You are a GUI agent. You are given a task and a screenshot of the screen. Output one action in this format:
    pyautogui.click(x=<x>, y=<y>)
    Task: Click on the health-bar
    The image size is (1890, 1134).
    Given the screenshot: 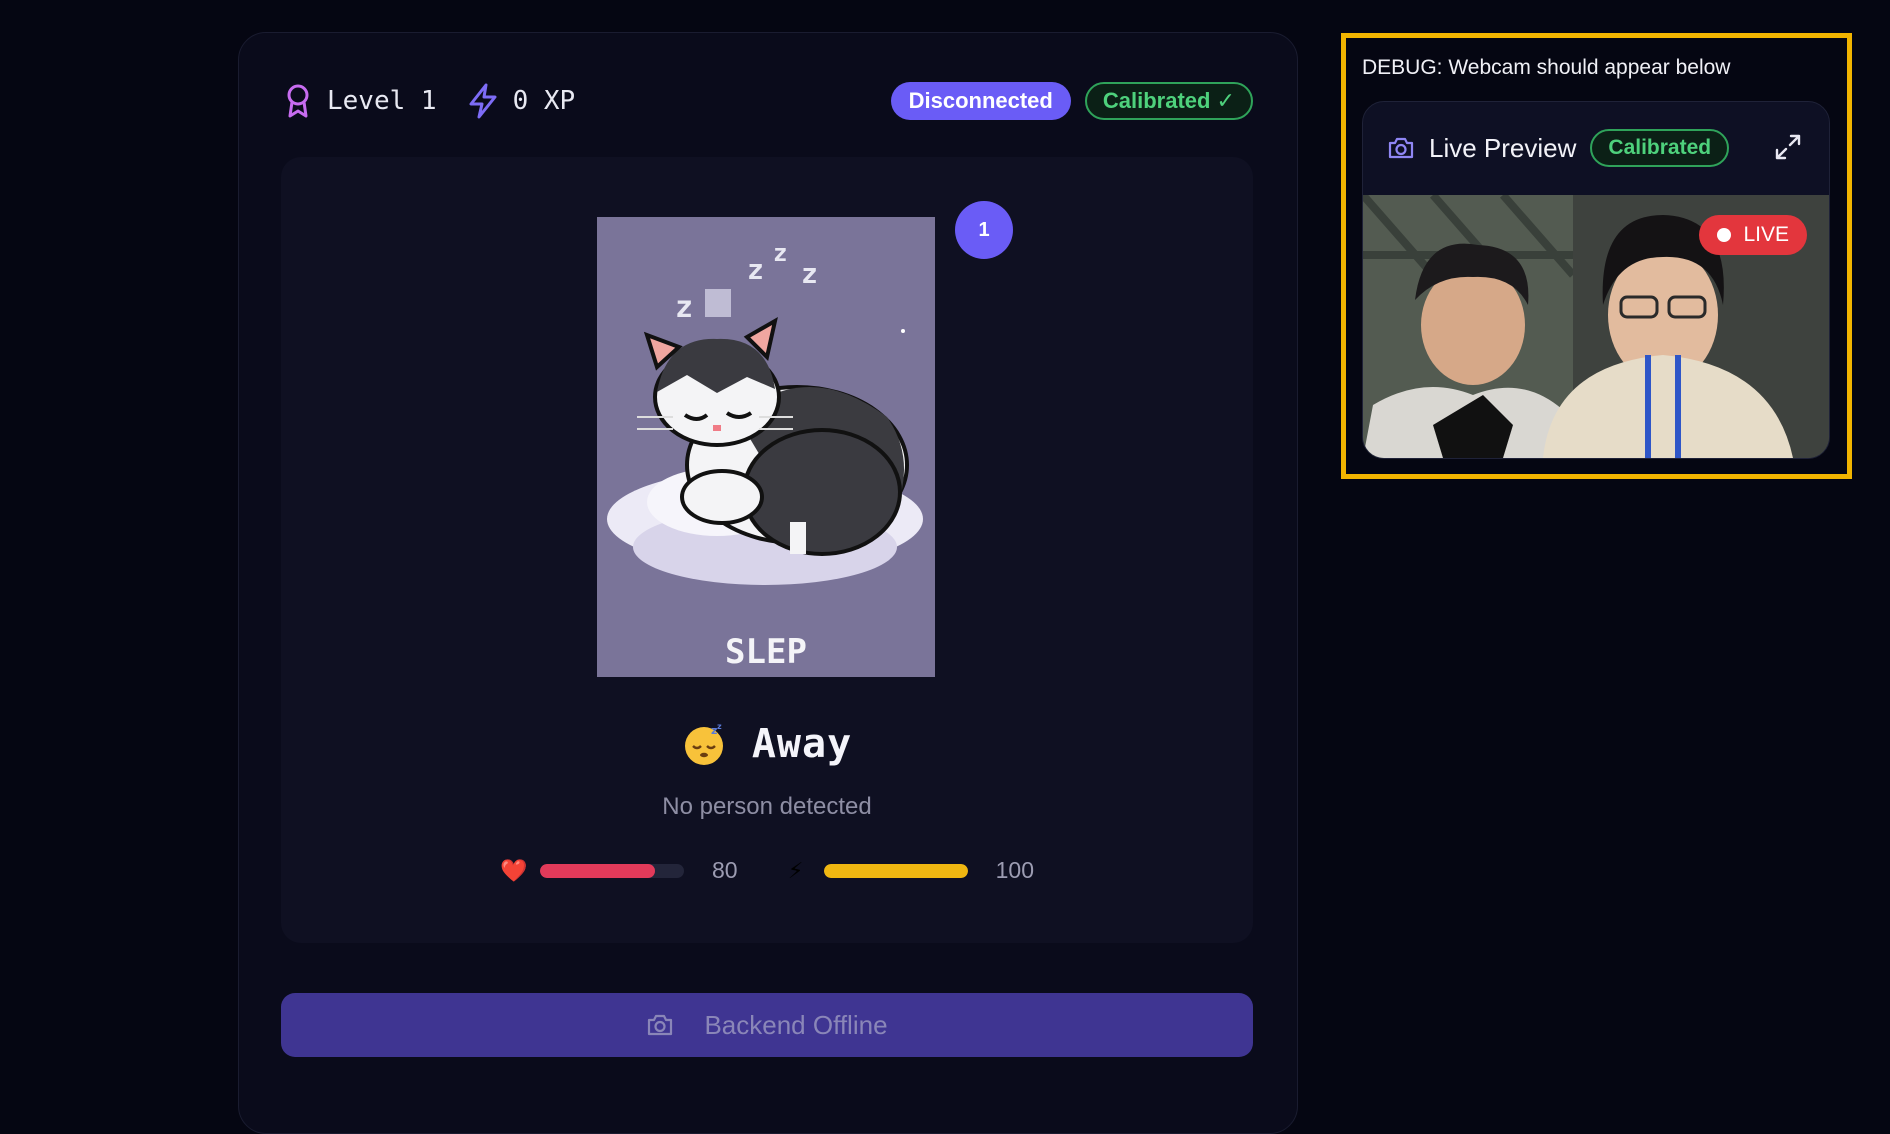 What is the action you would take?
    pyautogui.click(x=612, y=870)
    